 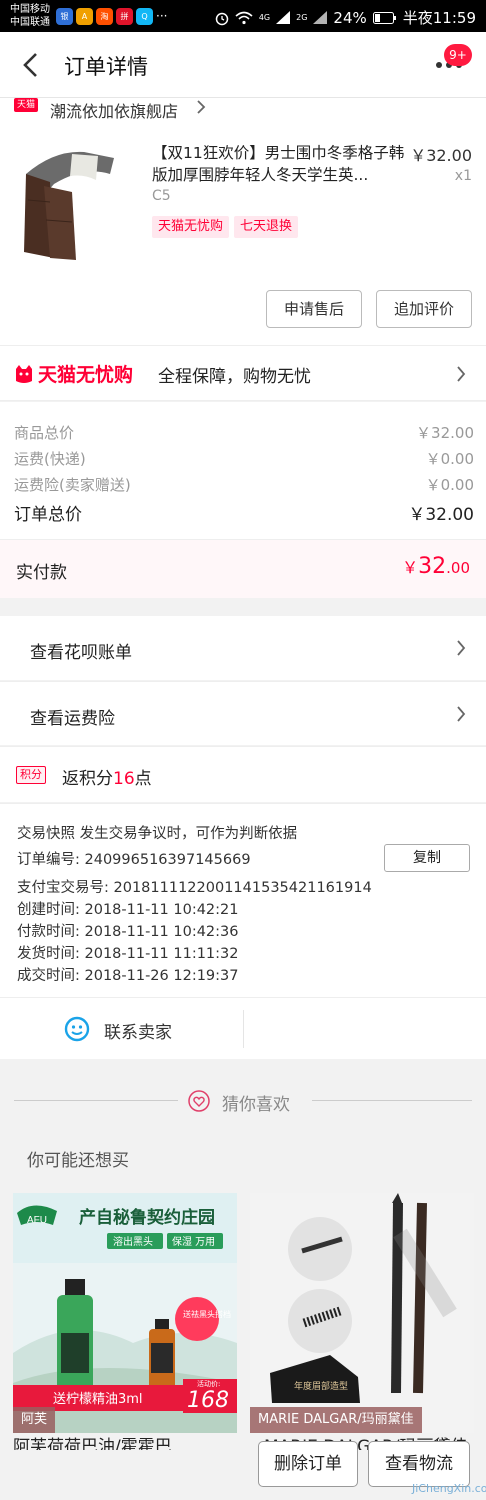 What do you see at coordinates (458, 55) in the screenshot?
I see `message-count-badge: 9+` at bounding box center [458, 55].